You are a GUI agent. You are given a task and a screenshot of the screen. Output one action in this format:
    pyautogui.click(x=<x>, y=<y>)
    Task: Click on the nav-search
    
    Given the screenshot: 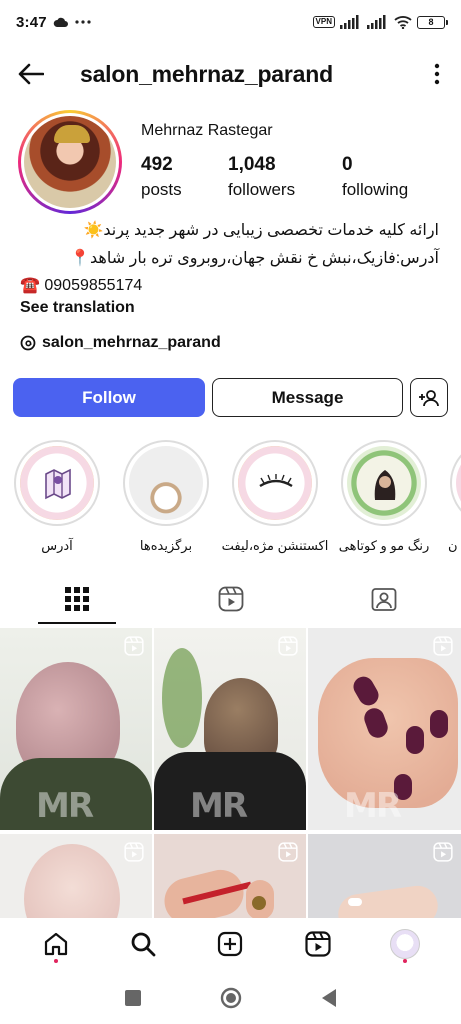 What is the action you would take?
    pyautogui.click(x=143, y=944)
    